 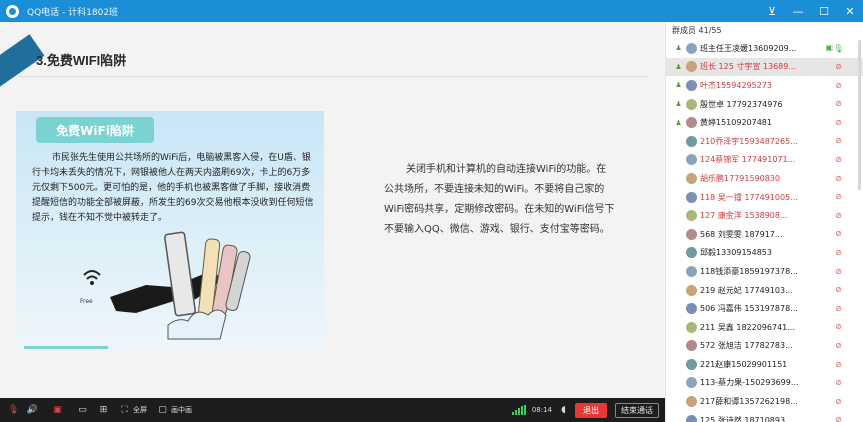 I want to click on pin-icon: ⊻, so click(x=772, y=11).